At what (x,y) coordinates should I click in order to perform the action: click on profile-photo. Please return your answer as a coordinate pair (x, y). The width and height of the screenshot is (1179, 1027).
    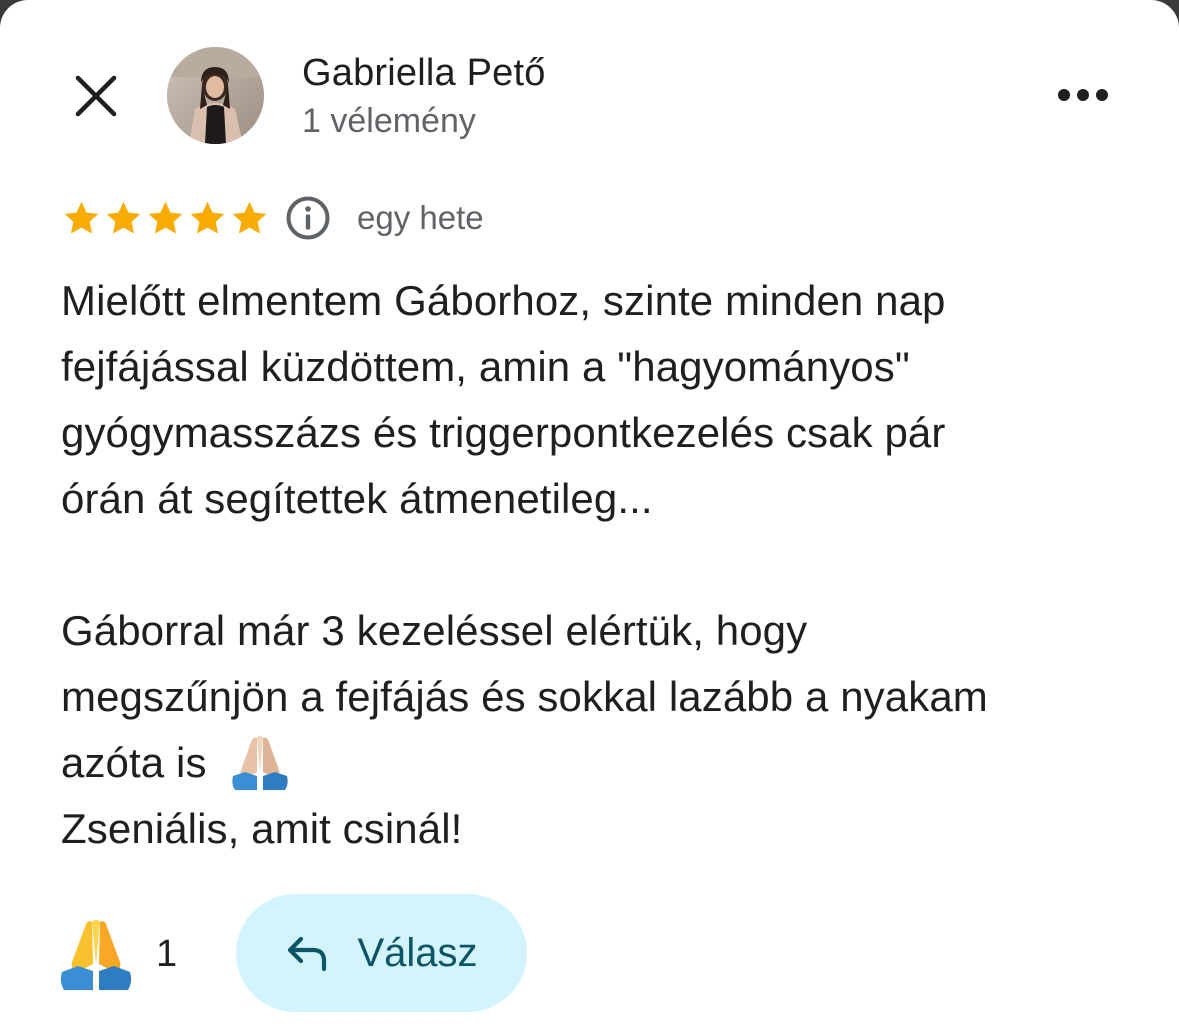
    Looking at the image, I should click on (215, 95).